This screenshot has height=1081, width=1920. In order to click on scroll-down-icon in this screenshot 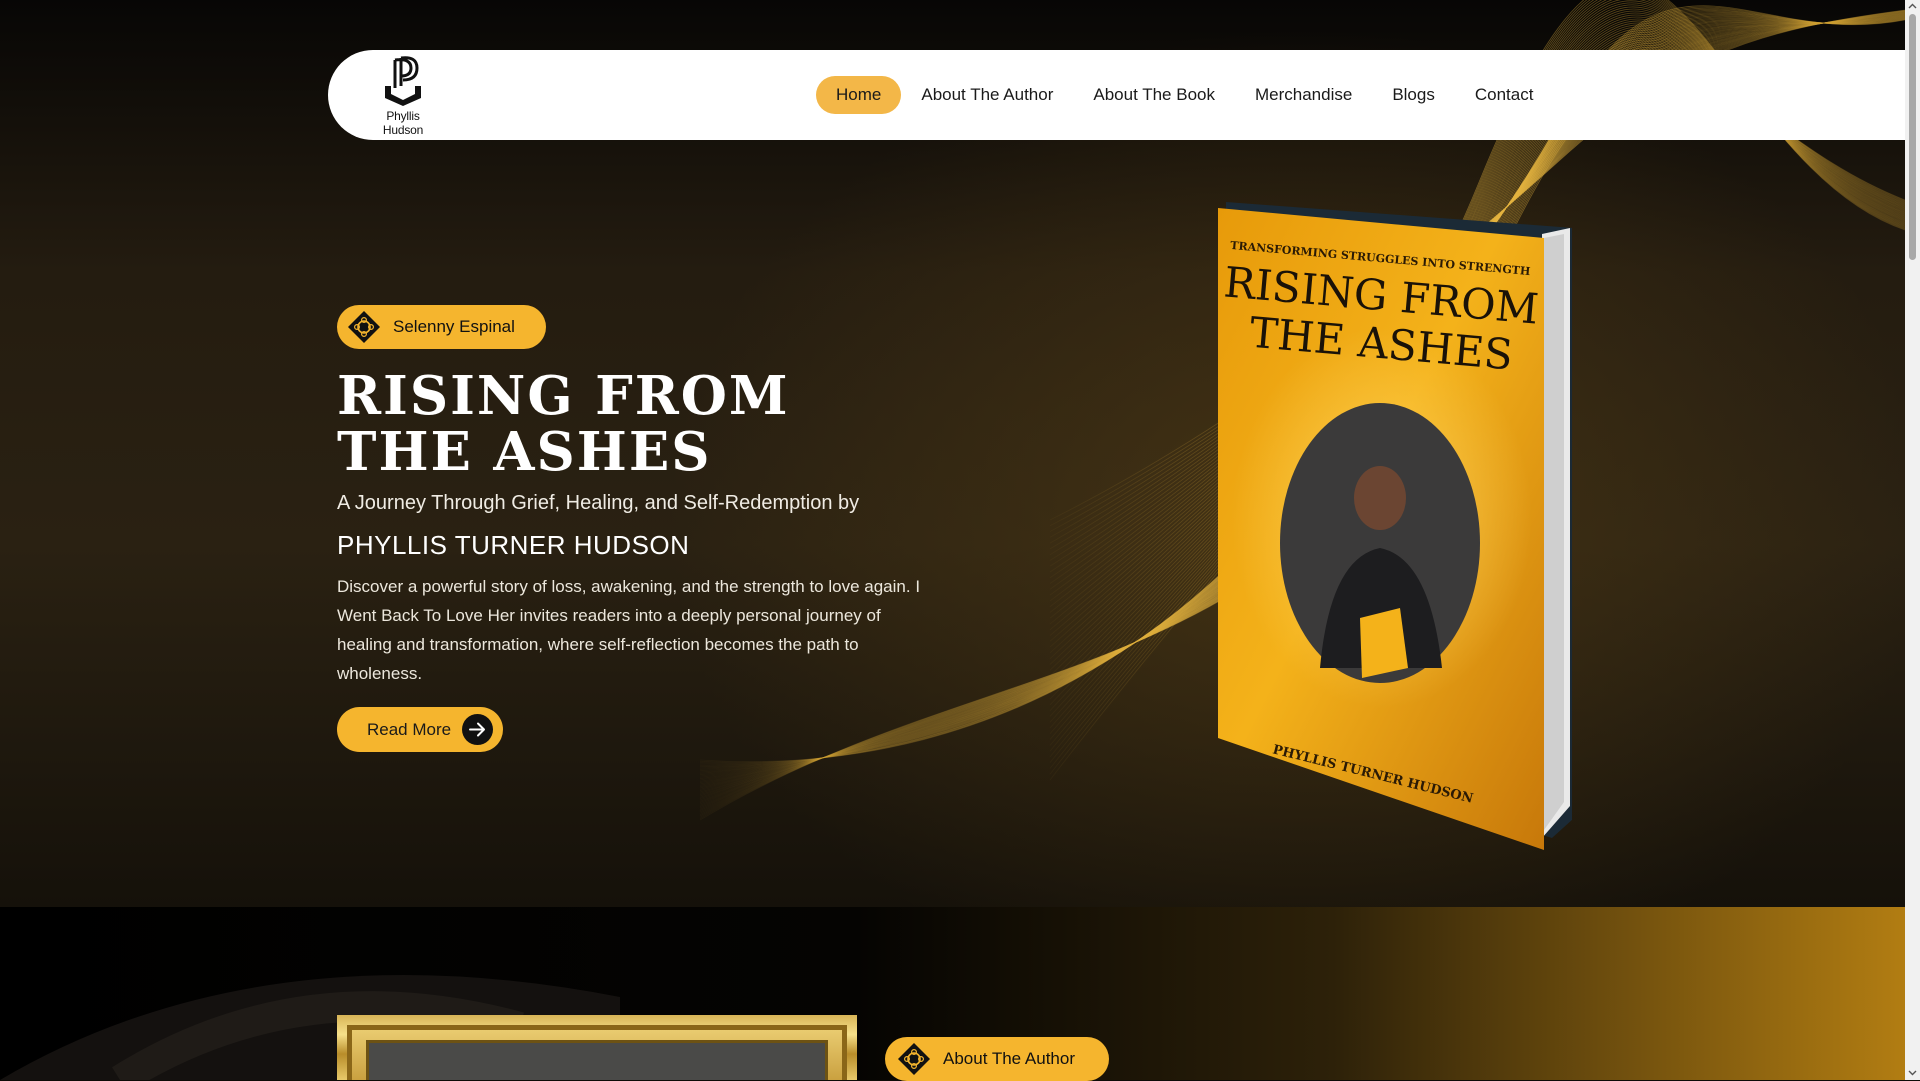, I will do `click(1912, 1072)`.